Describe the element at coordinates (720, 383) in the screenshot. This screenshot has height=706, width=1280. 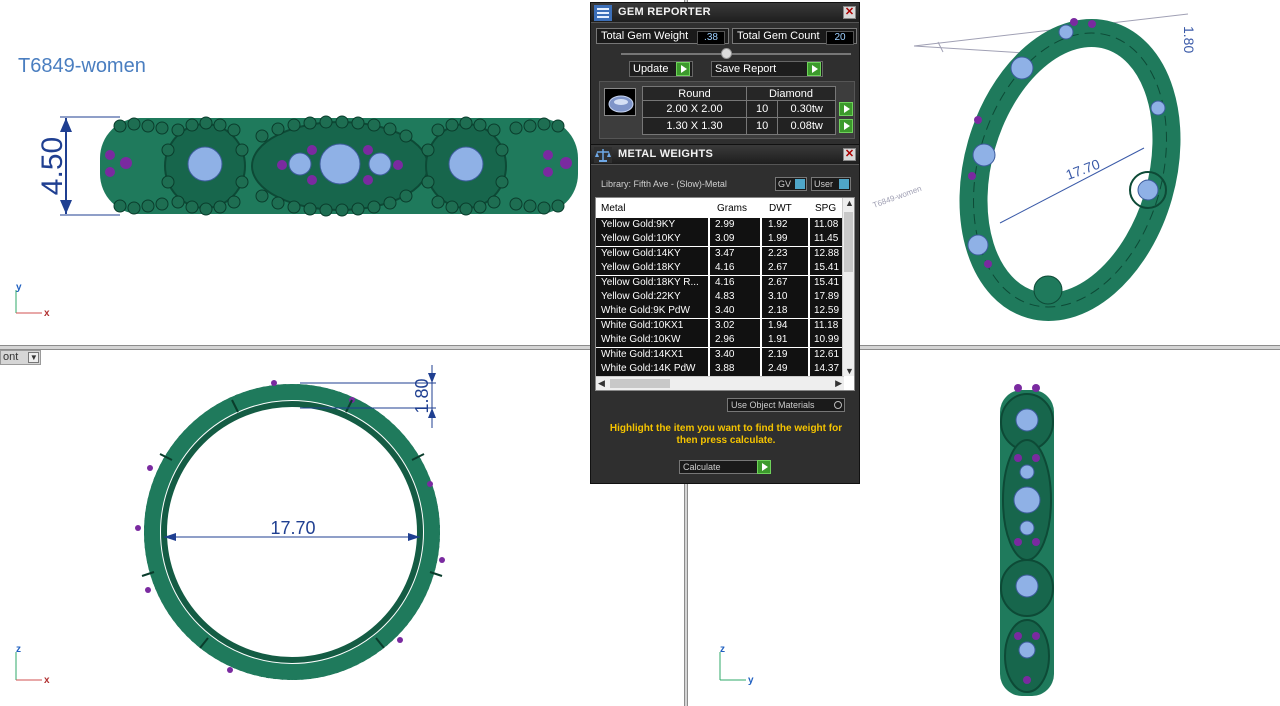
I see `horizontal-scrollbar: ◀ ▶` at that location.